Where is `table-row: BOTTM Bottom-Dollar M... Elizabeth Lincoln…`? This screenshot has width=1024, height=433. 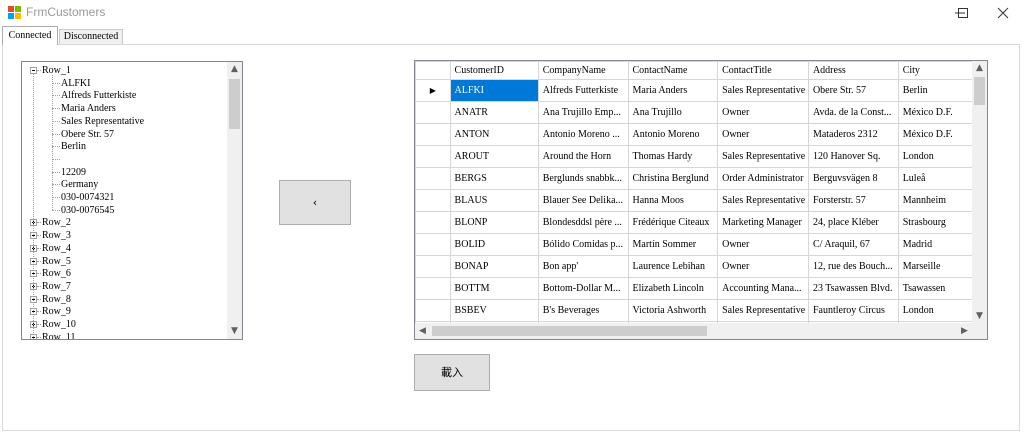 table-row: BOTTM Bottom-Dollar M... Elizabeth Lincoln… is located at coordinates (701, 288).